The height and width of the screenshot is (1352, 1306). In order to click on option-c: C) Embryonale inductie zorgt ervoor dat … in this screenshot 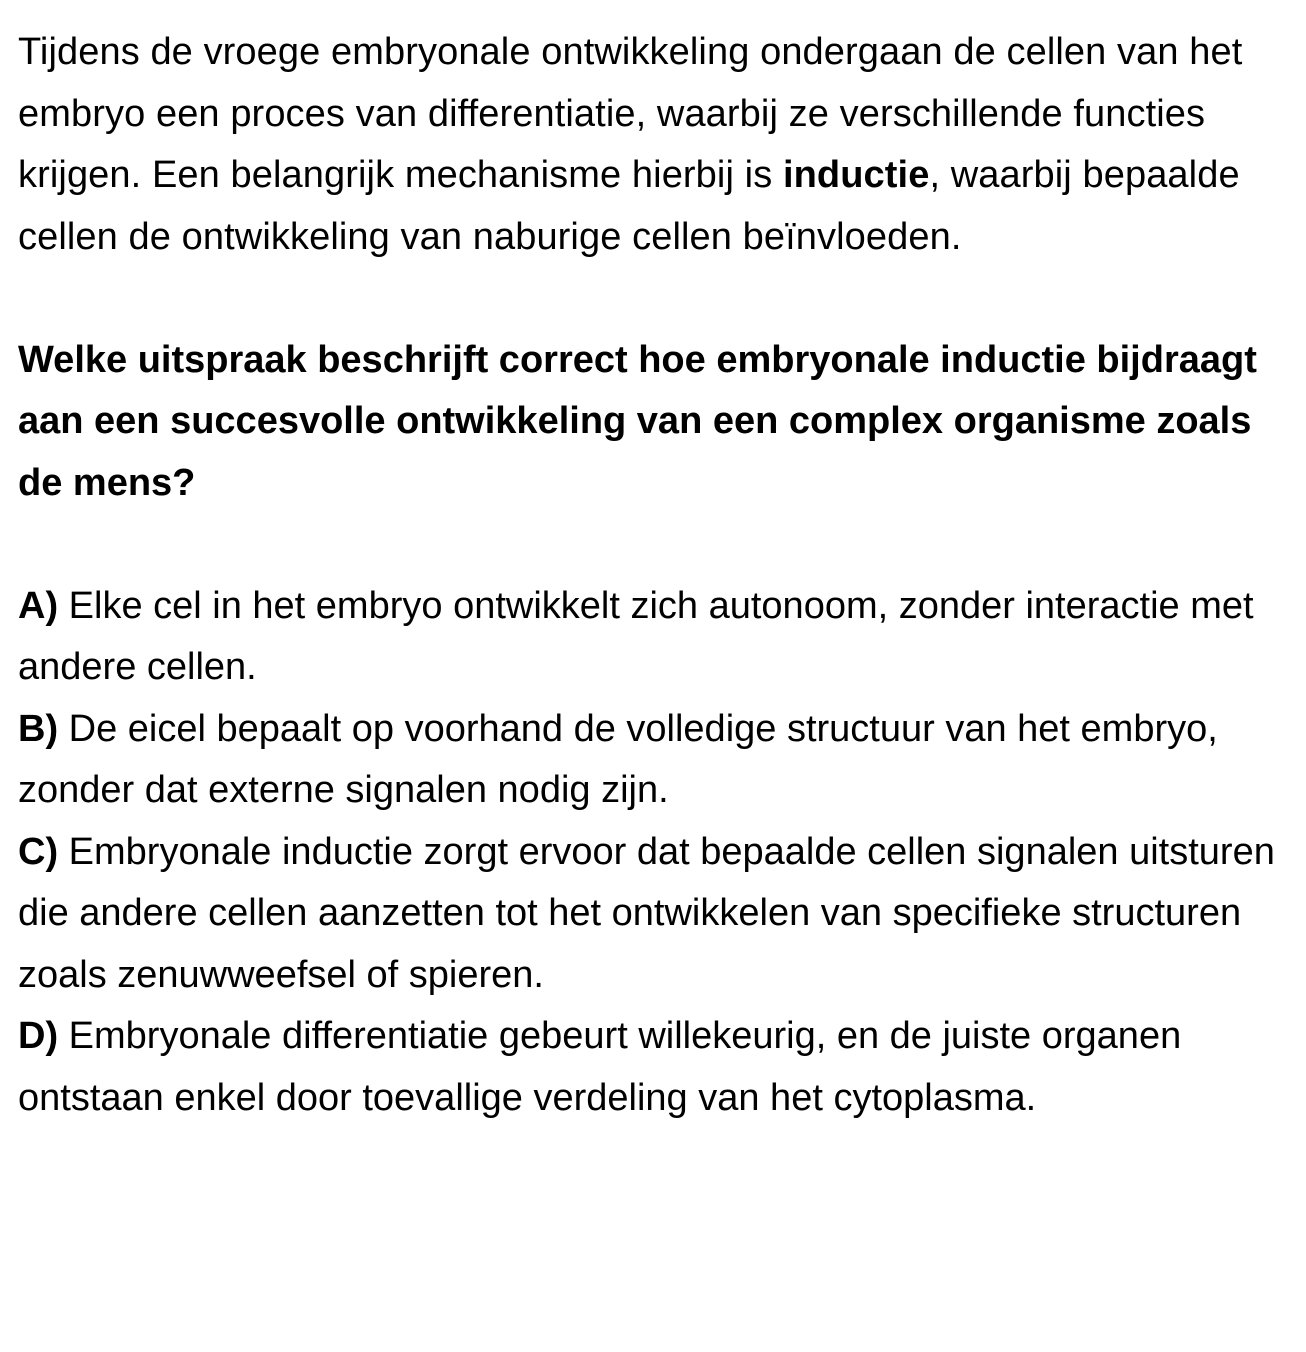, I will do `click(658, 914)`.